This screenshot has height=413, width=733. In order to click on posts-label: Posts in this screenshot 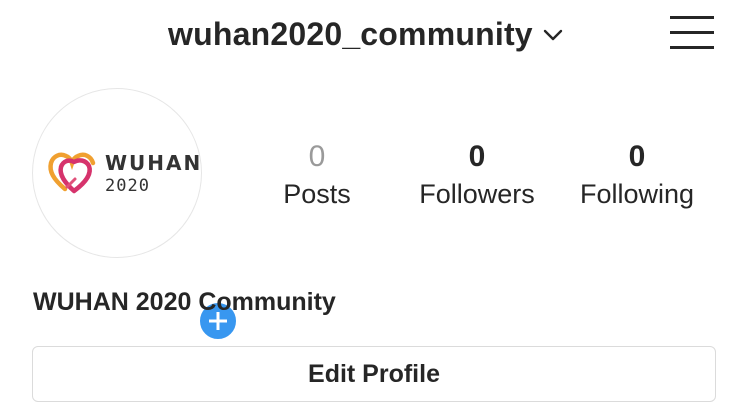, I will do `click(317, 194)`.